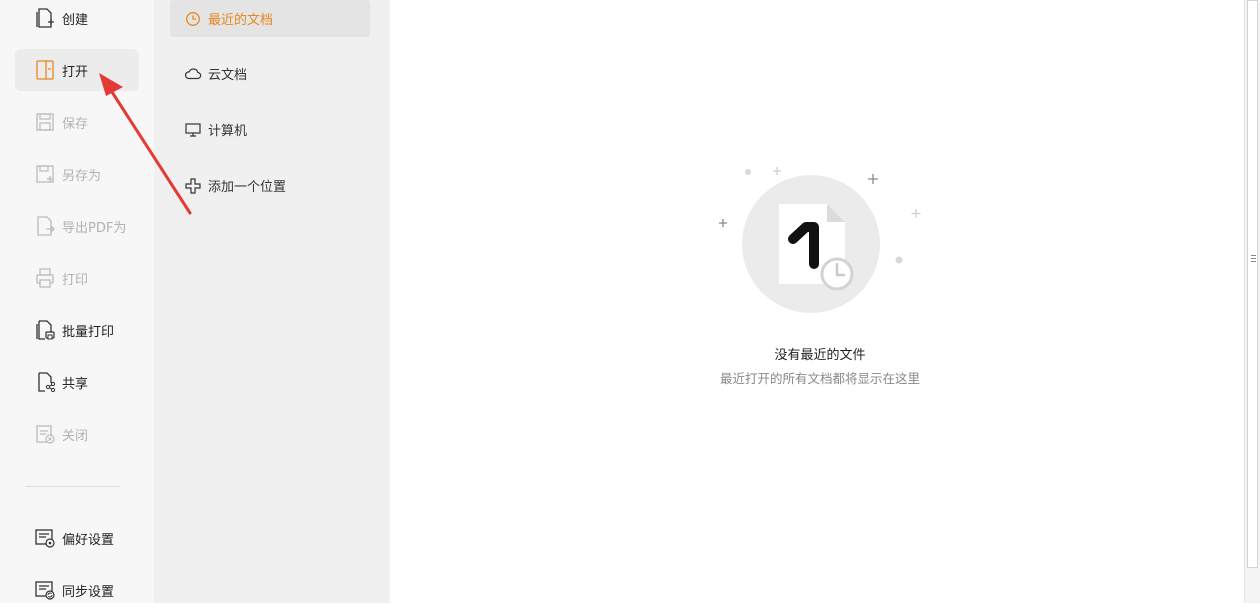 The width and height of the screenshot is (1260, 611). What do you see at coordinates (45, 538) in the screenshot?
I see `preferences-icon` at bounding box center [45, 538].